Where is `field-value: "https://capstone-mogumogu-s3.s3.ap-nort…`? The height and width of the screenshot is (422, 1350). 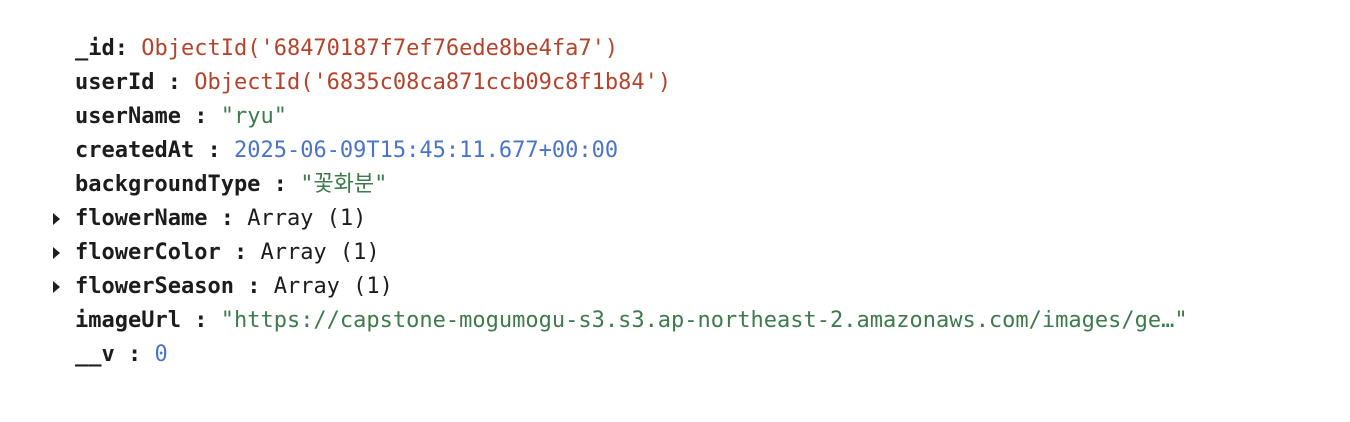
field-value: "https://capstone-mogumogu-s3.s3.ap-nort… is located at coordinates (704, 320).